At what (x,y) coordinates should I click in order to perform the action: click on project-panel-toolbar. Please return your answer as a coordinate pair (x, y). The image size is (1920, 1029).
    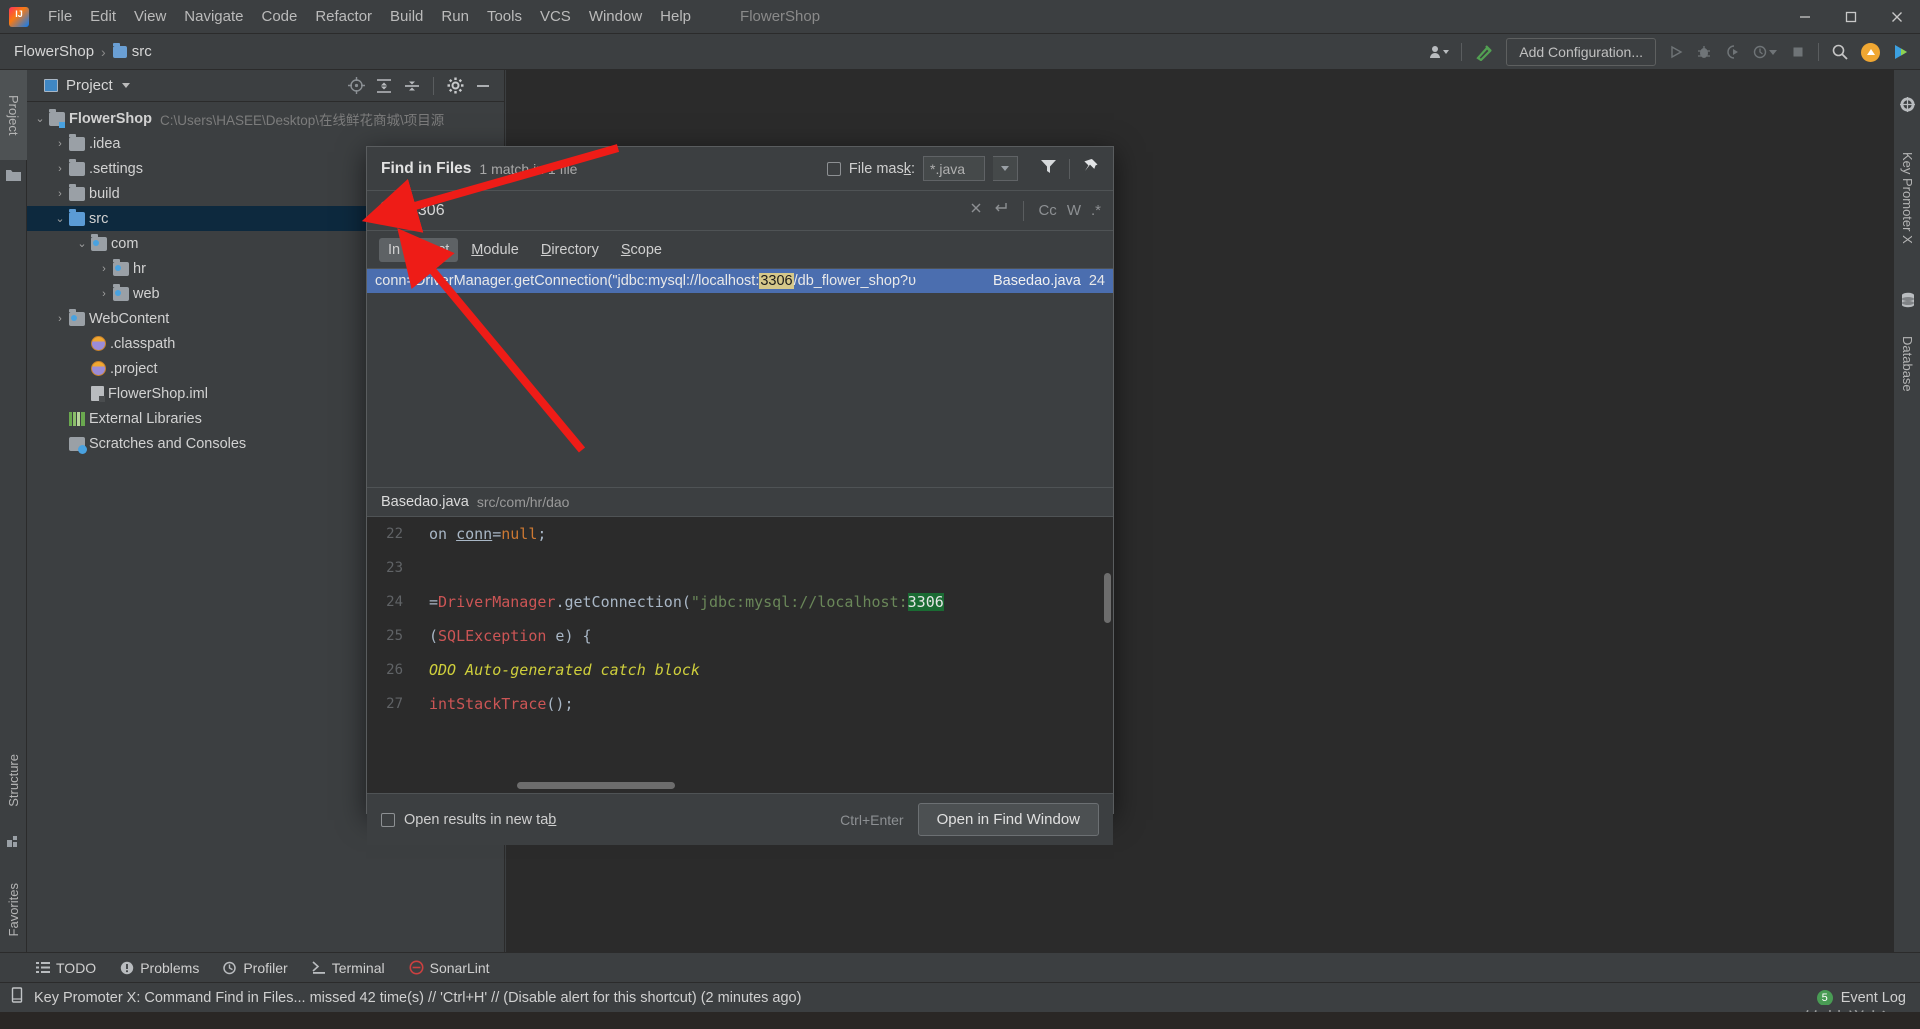
    Looking at the image, I should click on (423, 86).